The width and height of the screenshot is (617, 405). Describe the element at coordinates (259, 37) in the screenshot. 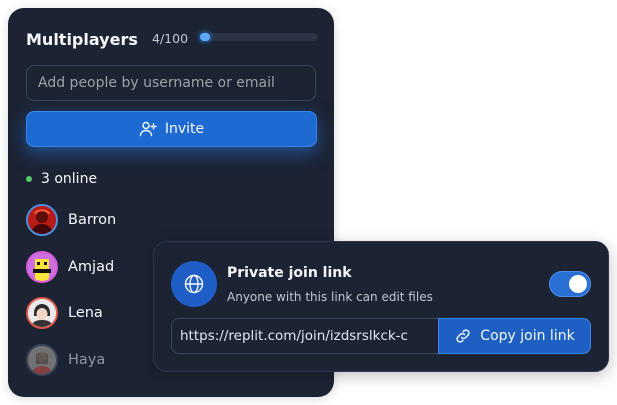

I see `player-capacity-bar` at that location.